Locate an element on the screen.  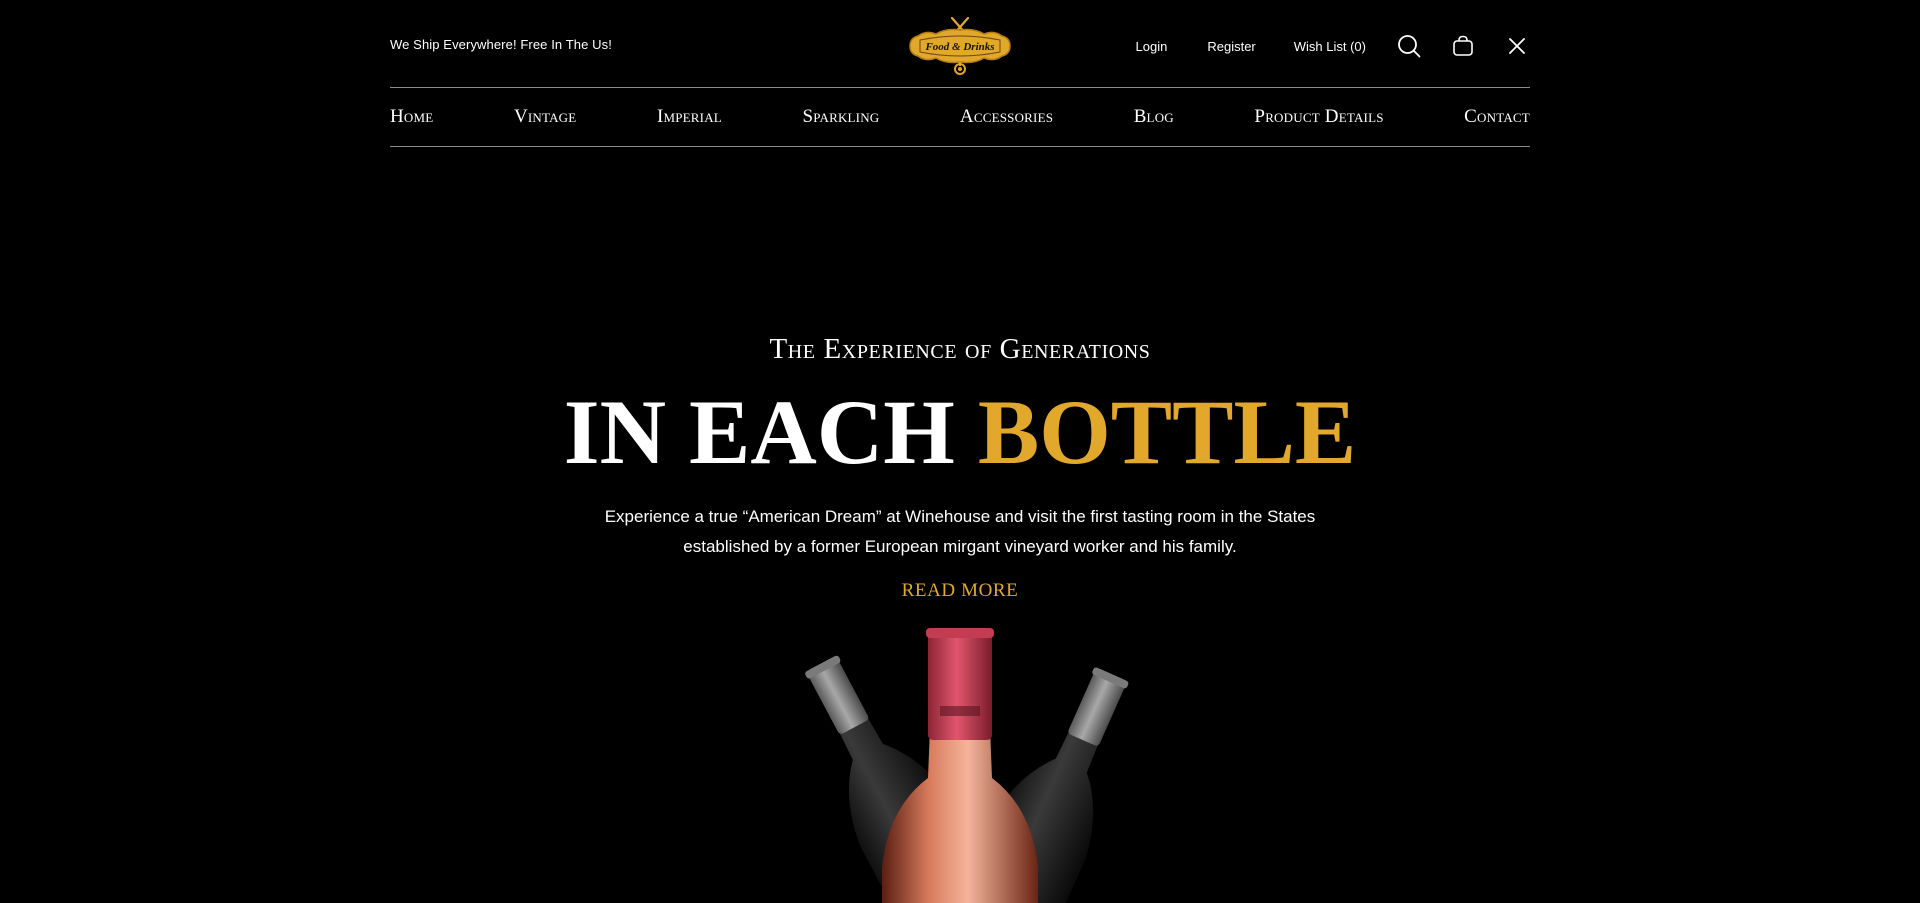
login-link: Login is located at coordinates (1152, 46).